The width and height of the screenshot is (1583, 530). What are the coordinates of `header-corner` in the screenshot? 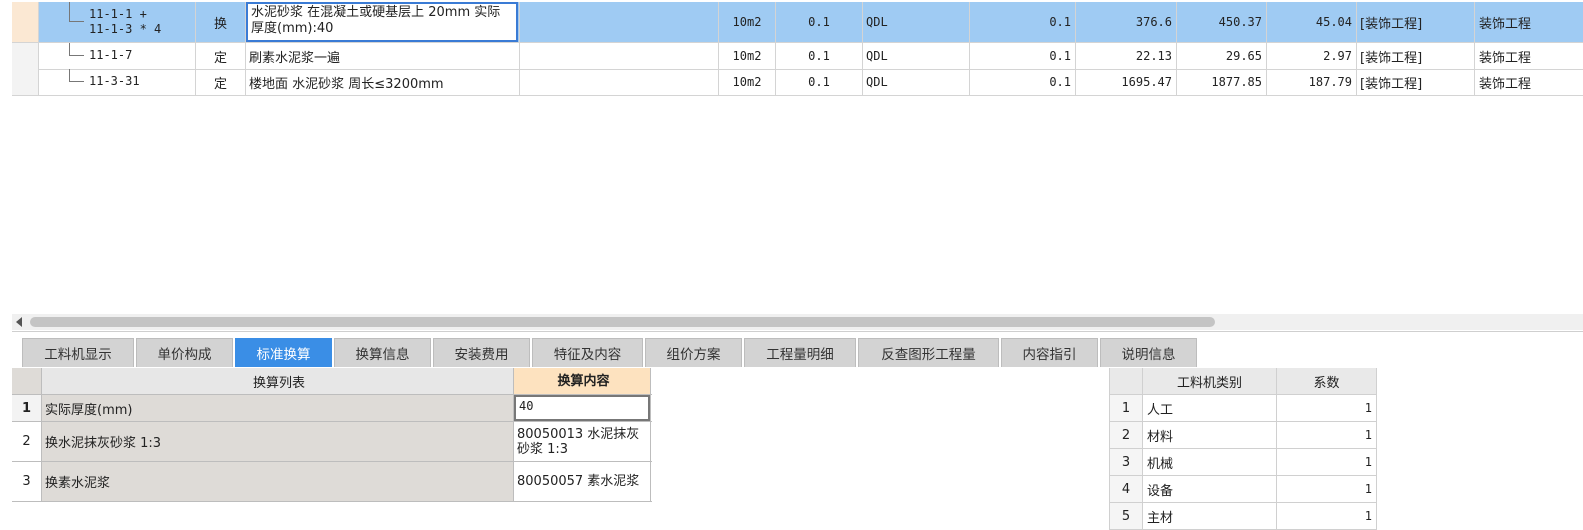 It's located at (27, 381).